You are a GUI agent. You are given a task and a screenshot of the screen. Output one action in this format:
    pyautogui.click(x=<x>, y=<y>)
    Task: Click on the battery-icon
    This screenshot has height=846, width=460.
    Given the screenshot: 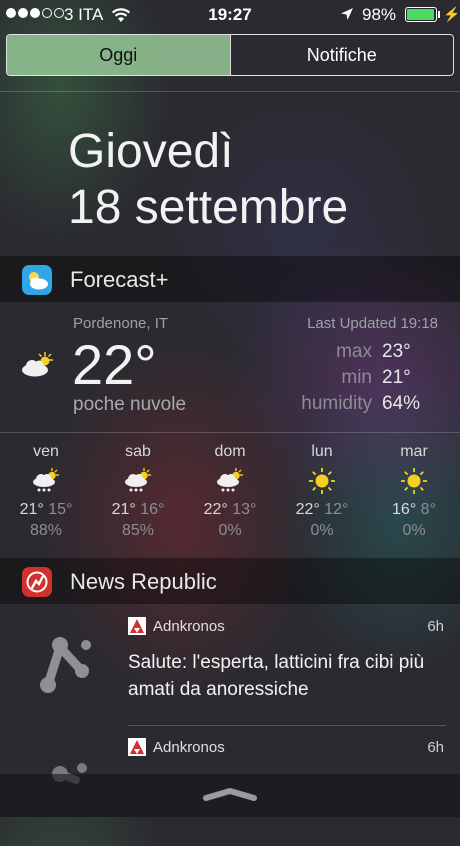 What is the action you would take?
    pyautogui.click(x=421, y=14)
    